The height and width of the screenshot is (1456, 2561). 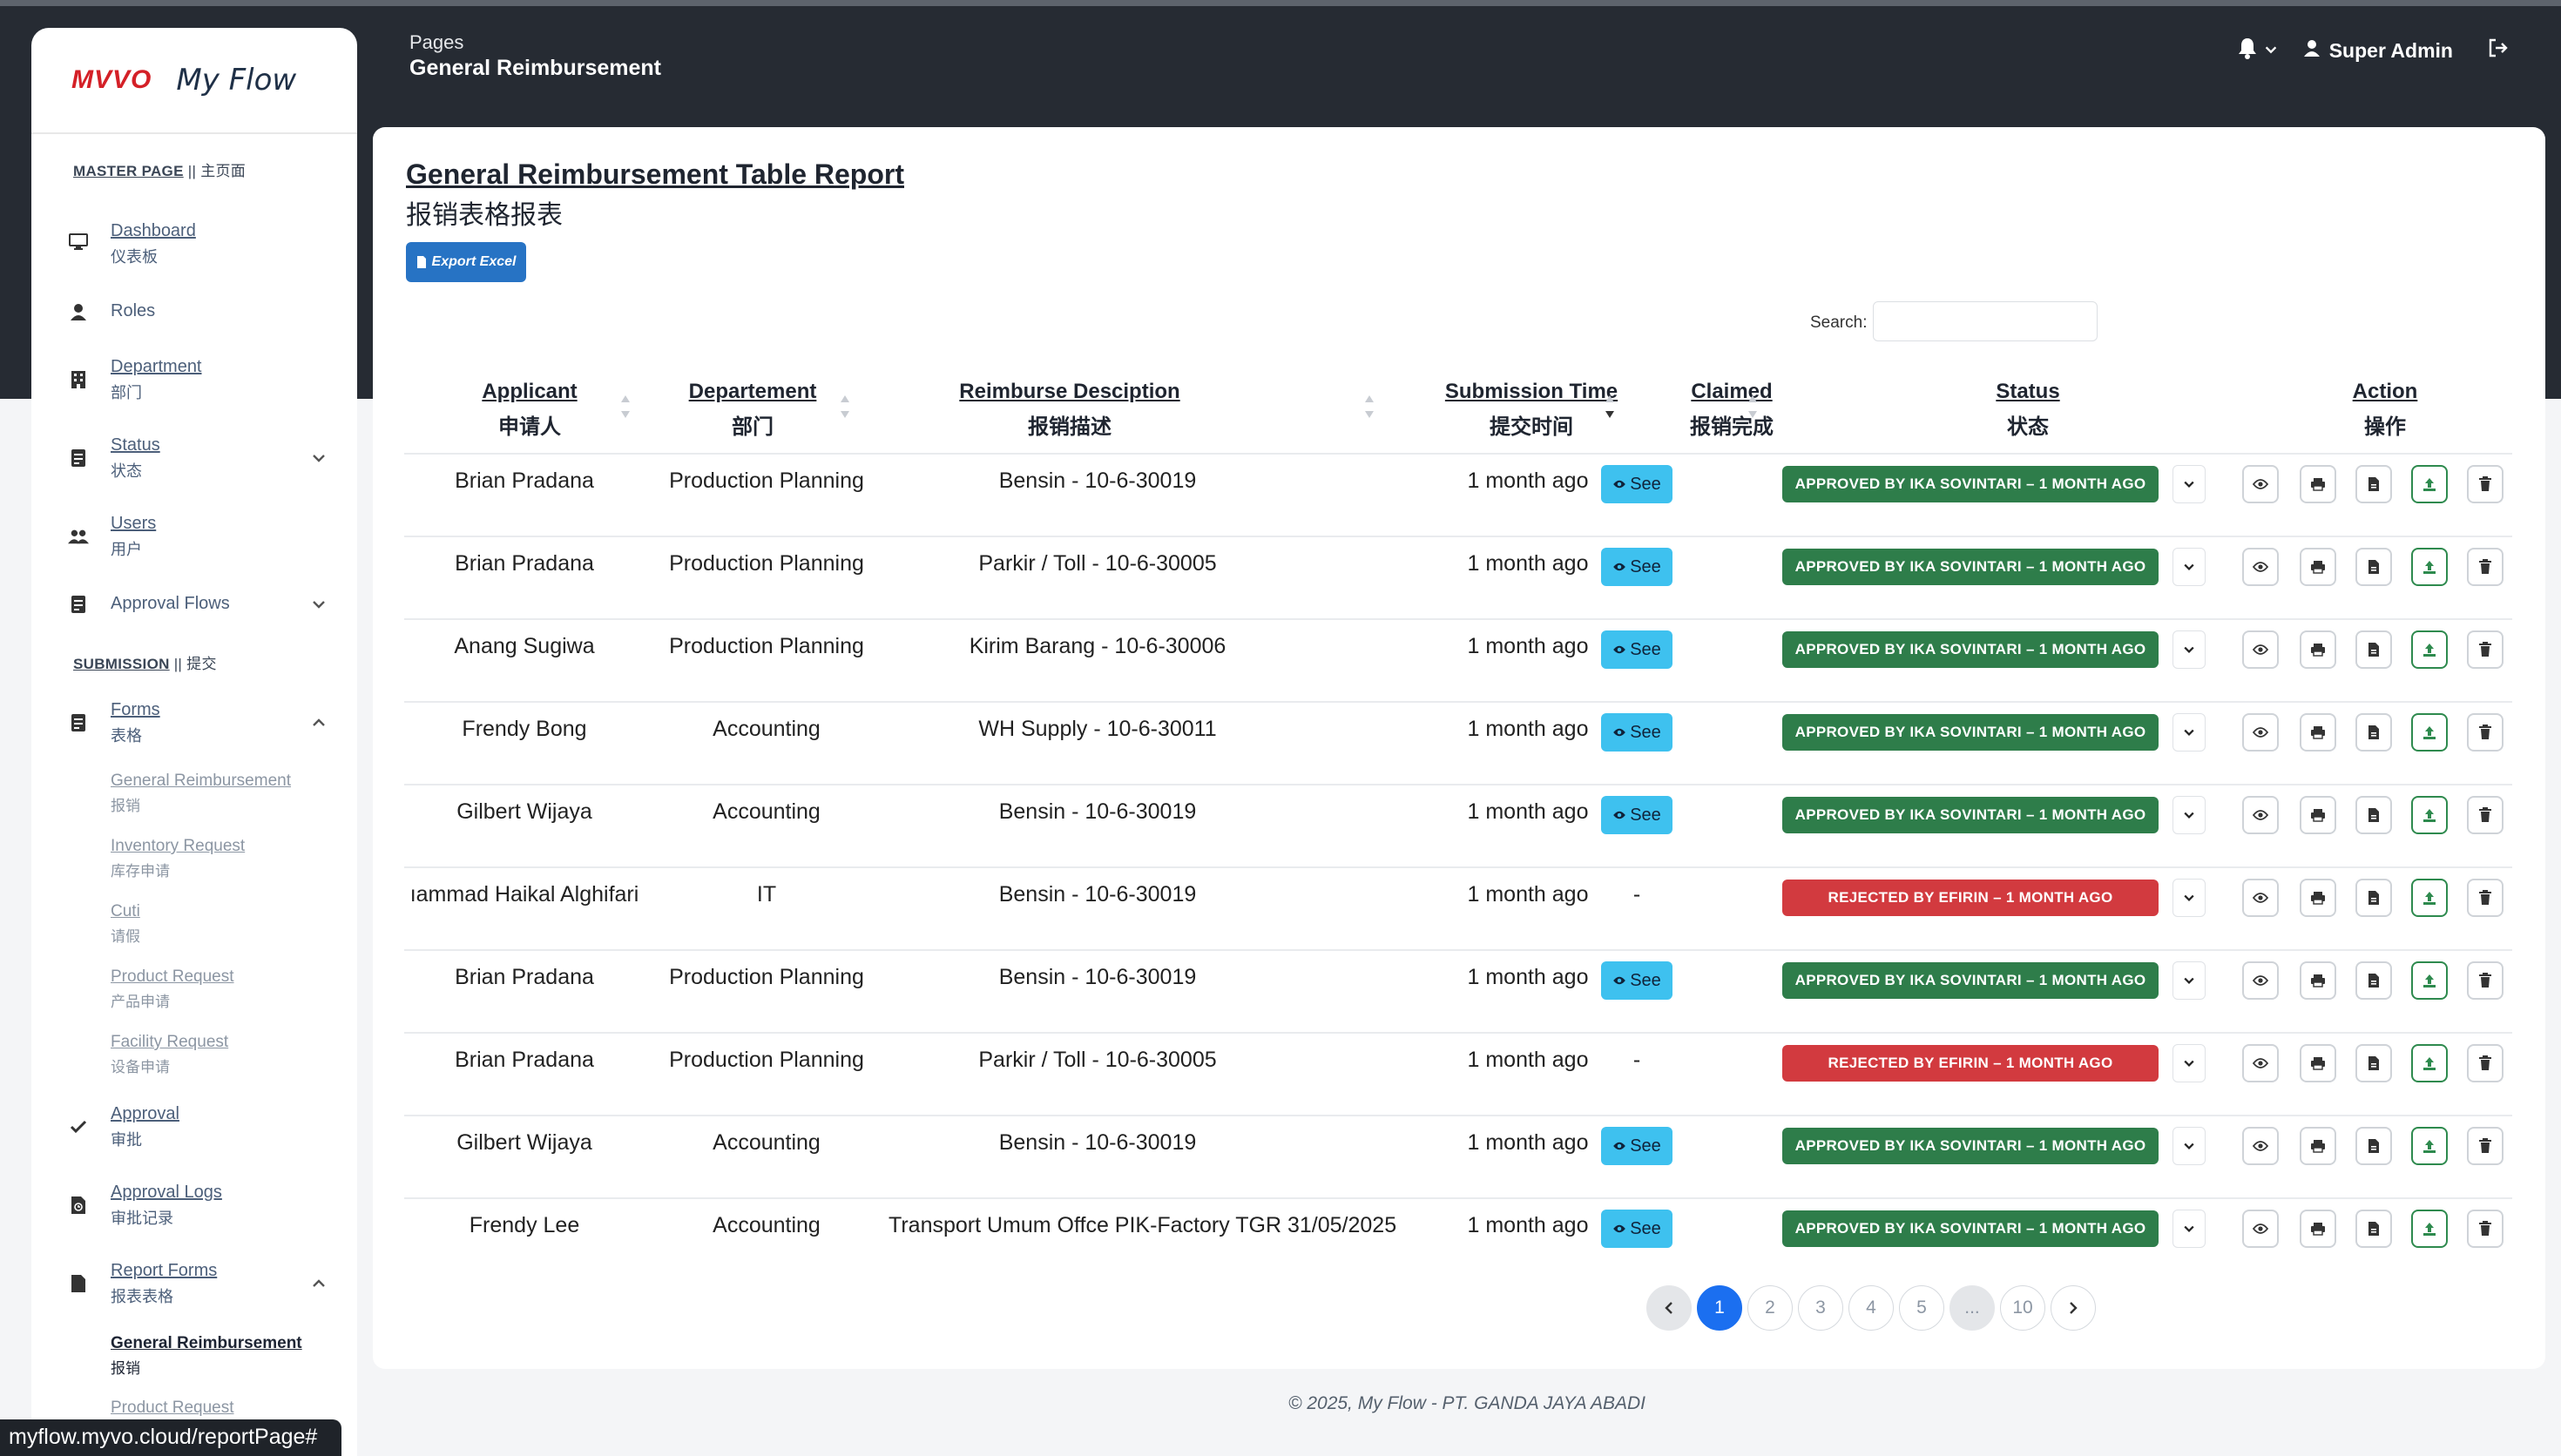 What do you see at coordinates (1821, 1308) in the screenshot?
I see `page-button: 3` at bounding box center [1821, 1308].